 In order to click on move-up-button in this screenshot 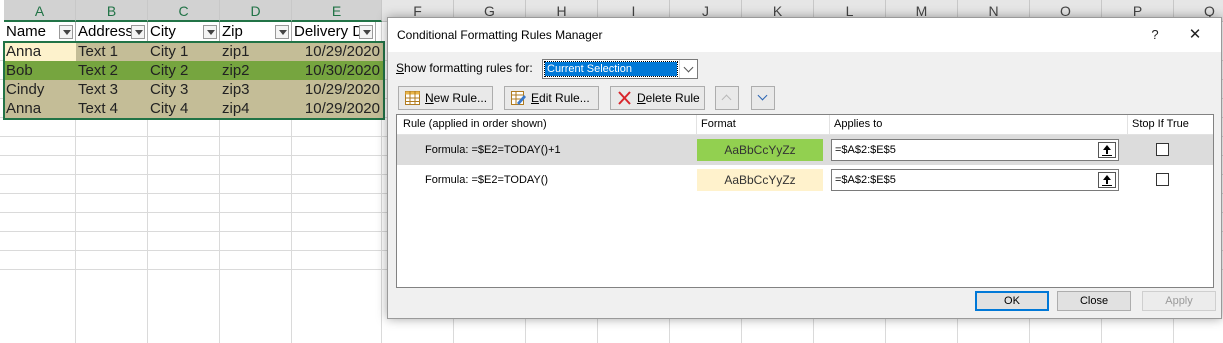, I will do `click(727, 98)`.